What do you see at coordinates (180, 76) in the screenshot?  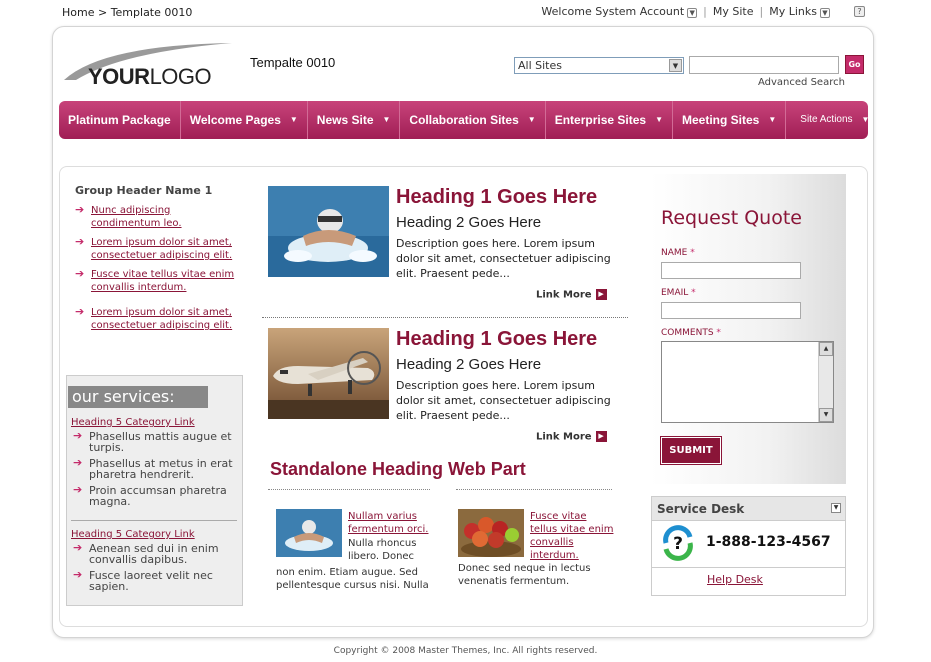 I see `logo-normal: LOGO` at bounding box center [180, 76].